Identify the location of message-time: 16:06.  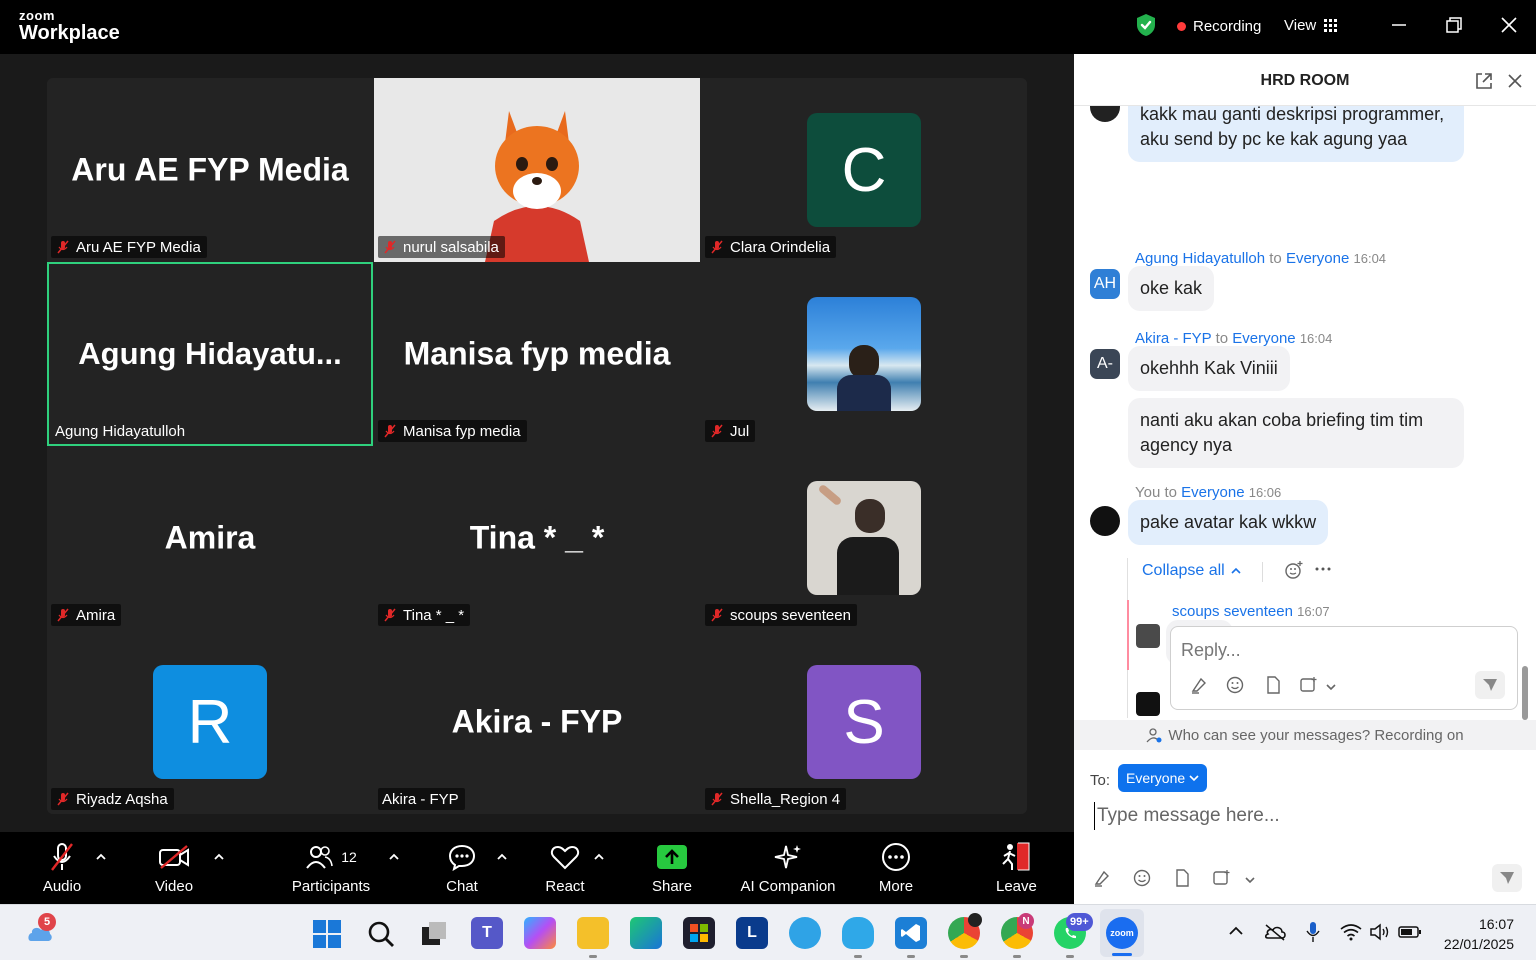
(1265, 492).